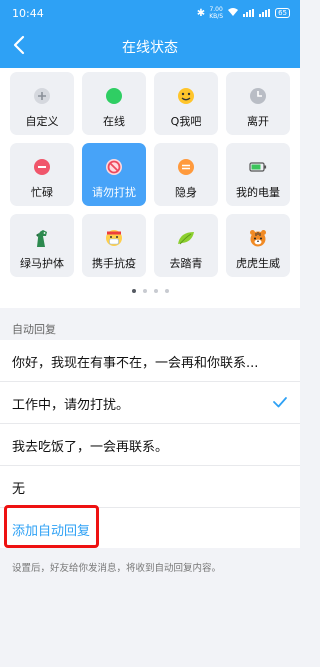  I want to click on auto-reply-text: 无, so click(19, 489).